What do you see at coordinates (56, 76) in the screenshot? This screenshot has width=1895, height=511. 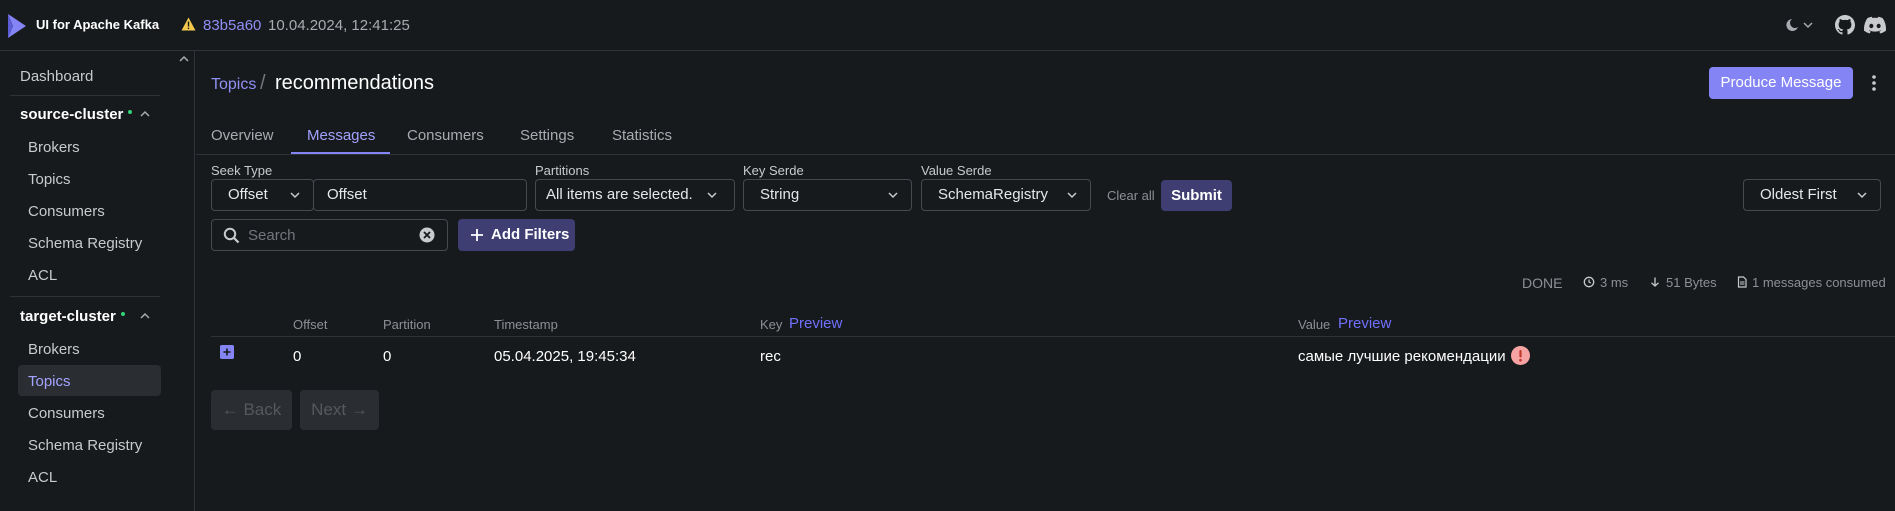 I see `sidebar-item-dashboard: Dashboard` at bounding box center [56, 76].